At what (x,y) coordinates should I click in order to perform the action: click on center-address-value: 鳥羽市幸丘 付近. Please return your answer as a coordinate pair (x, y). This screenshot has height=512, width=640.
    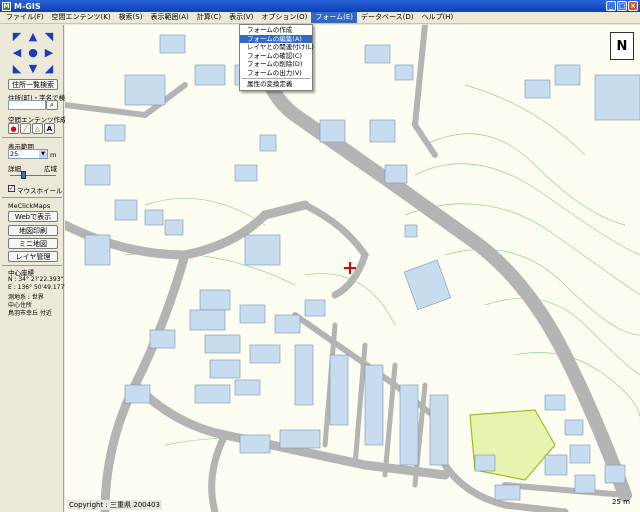
    Looking at the image, I should click on (30, 313).